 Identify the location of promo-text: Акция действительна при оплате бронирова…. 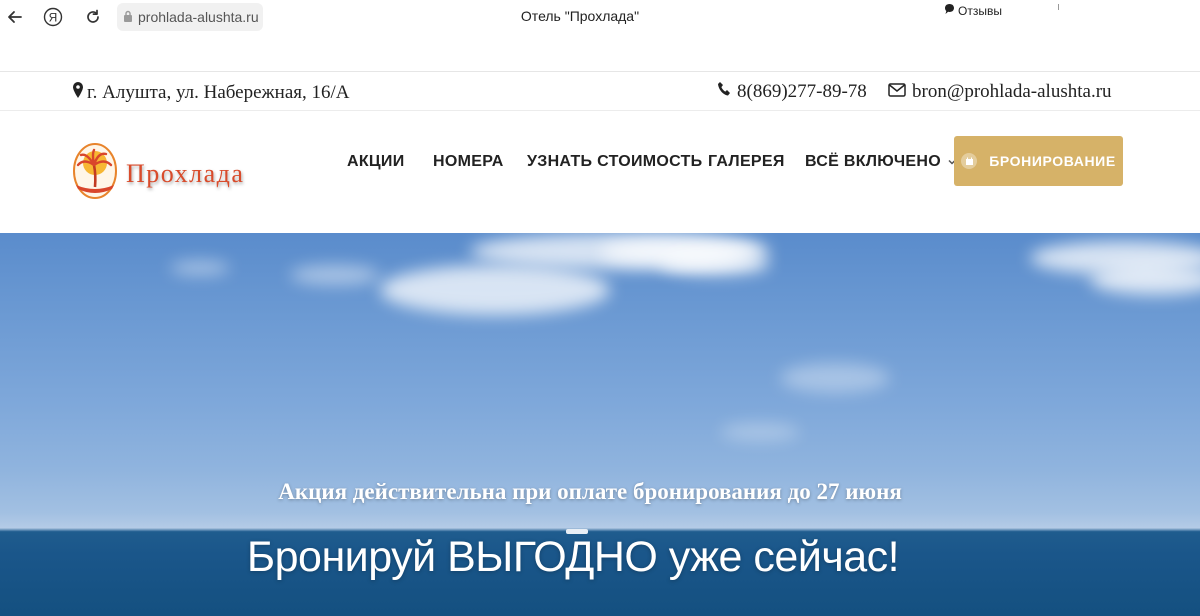
(590, 491).